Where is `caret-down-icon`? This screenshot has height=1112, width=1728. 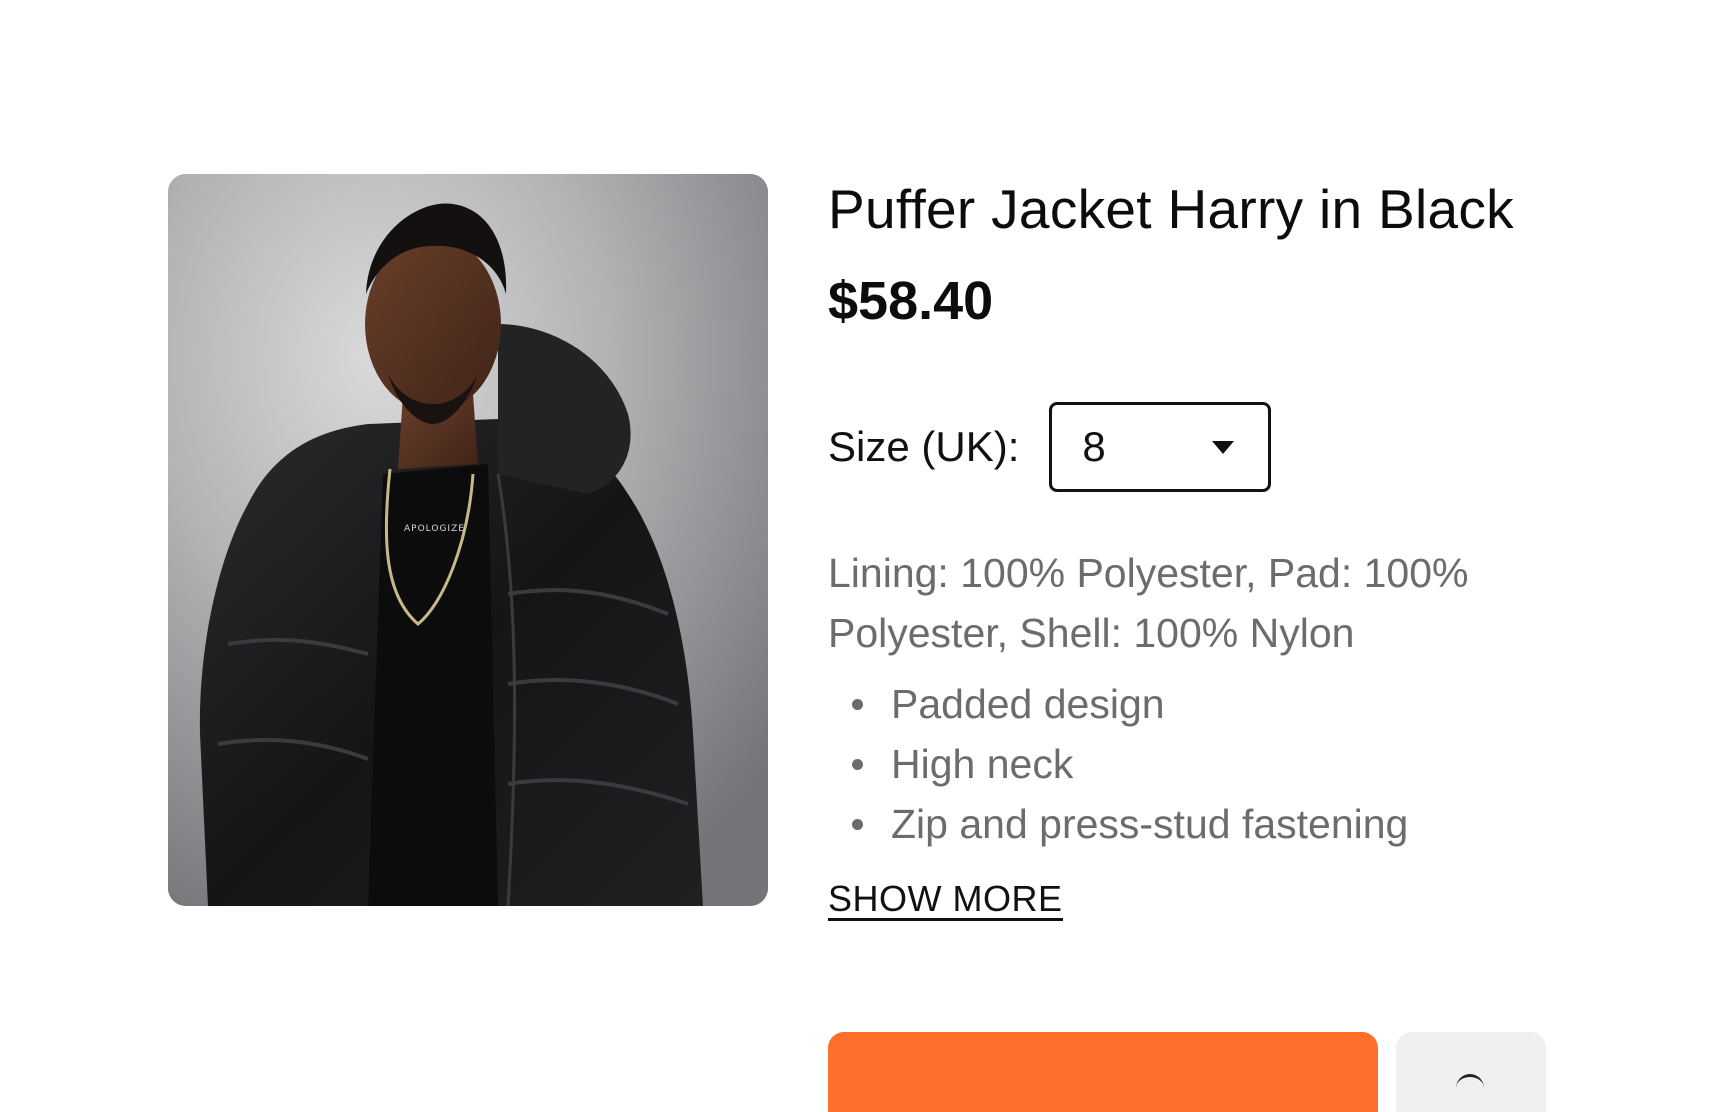 caret-down-icon is located at coordinates (1223, 447).